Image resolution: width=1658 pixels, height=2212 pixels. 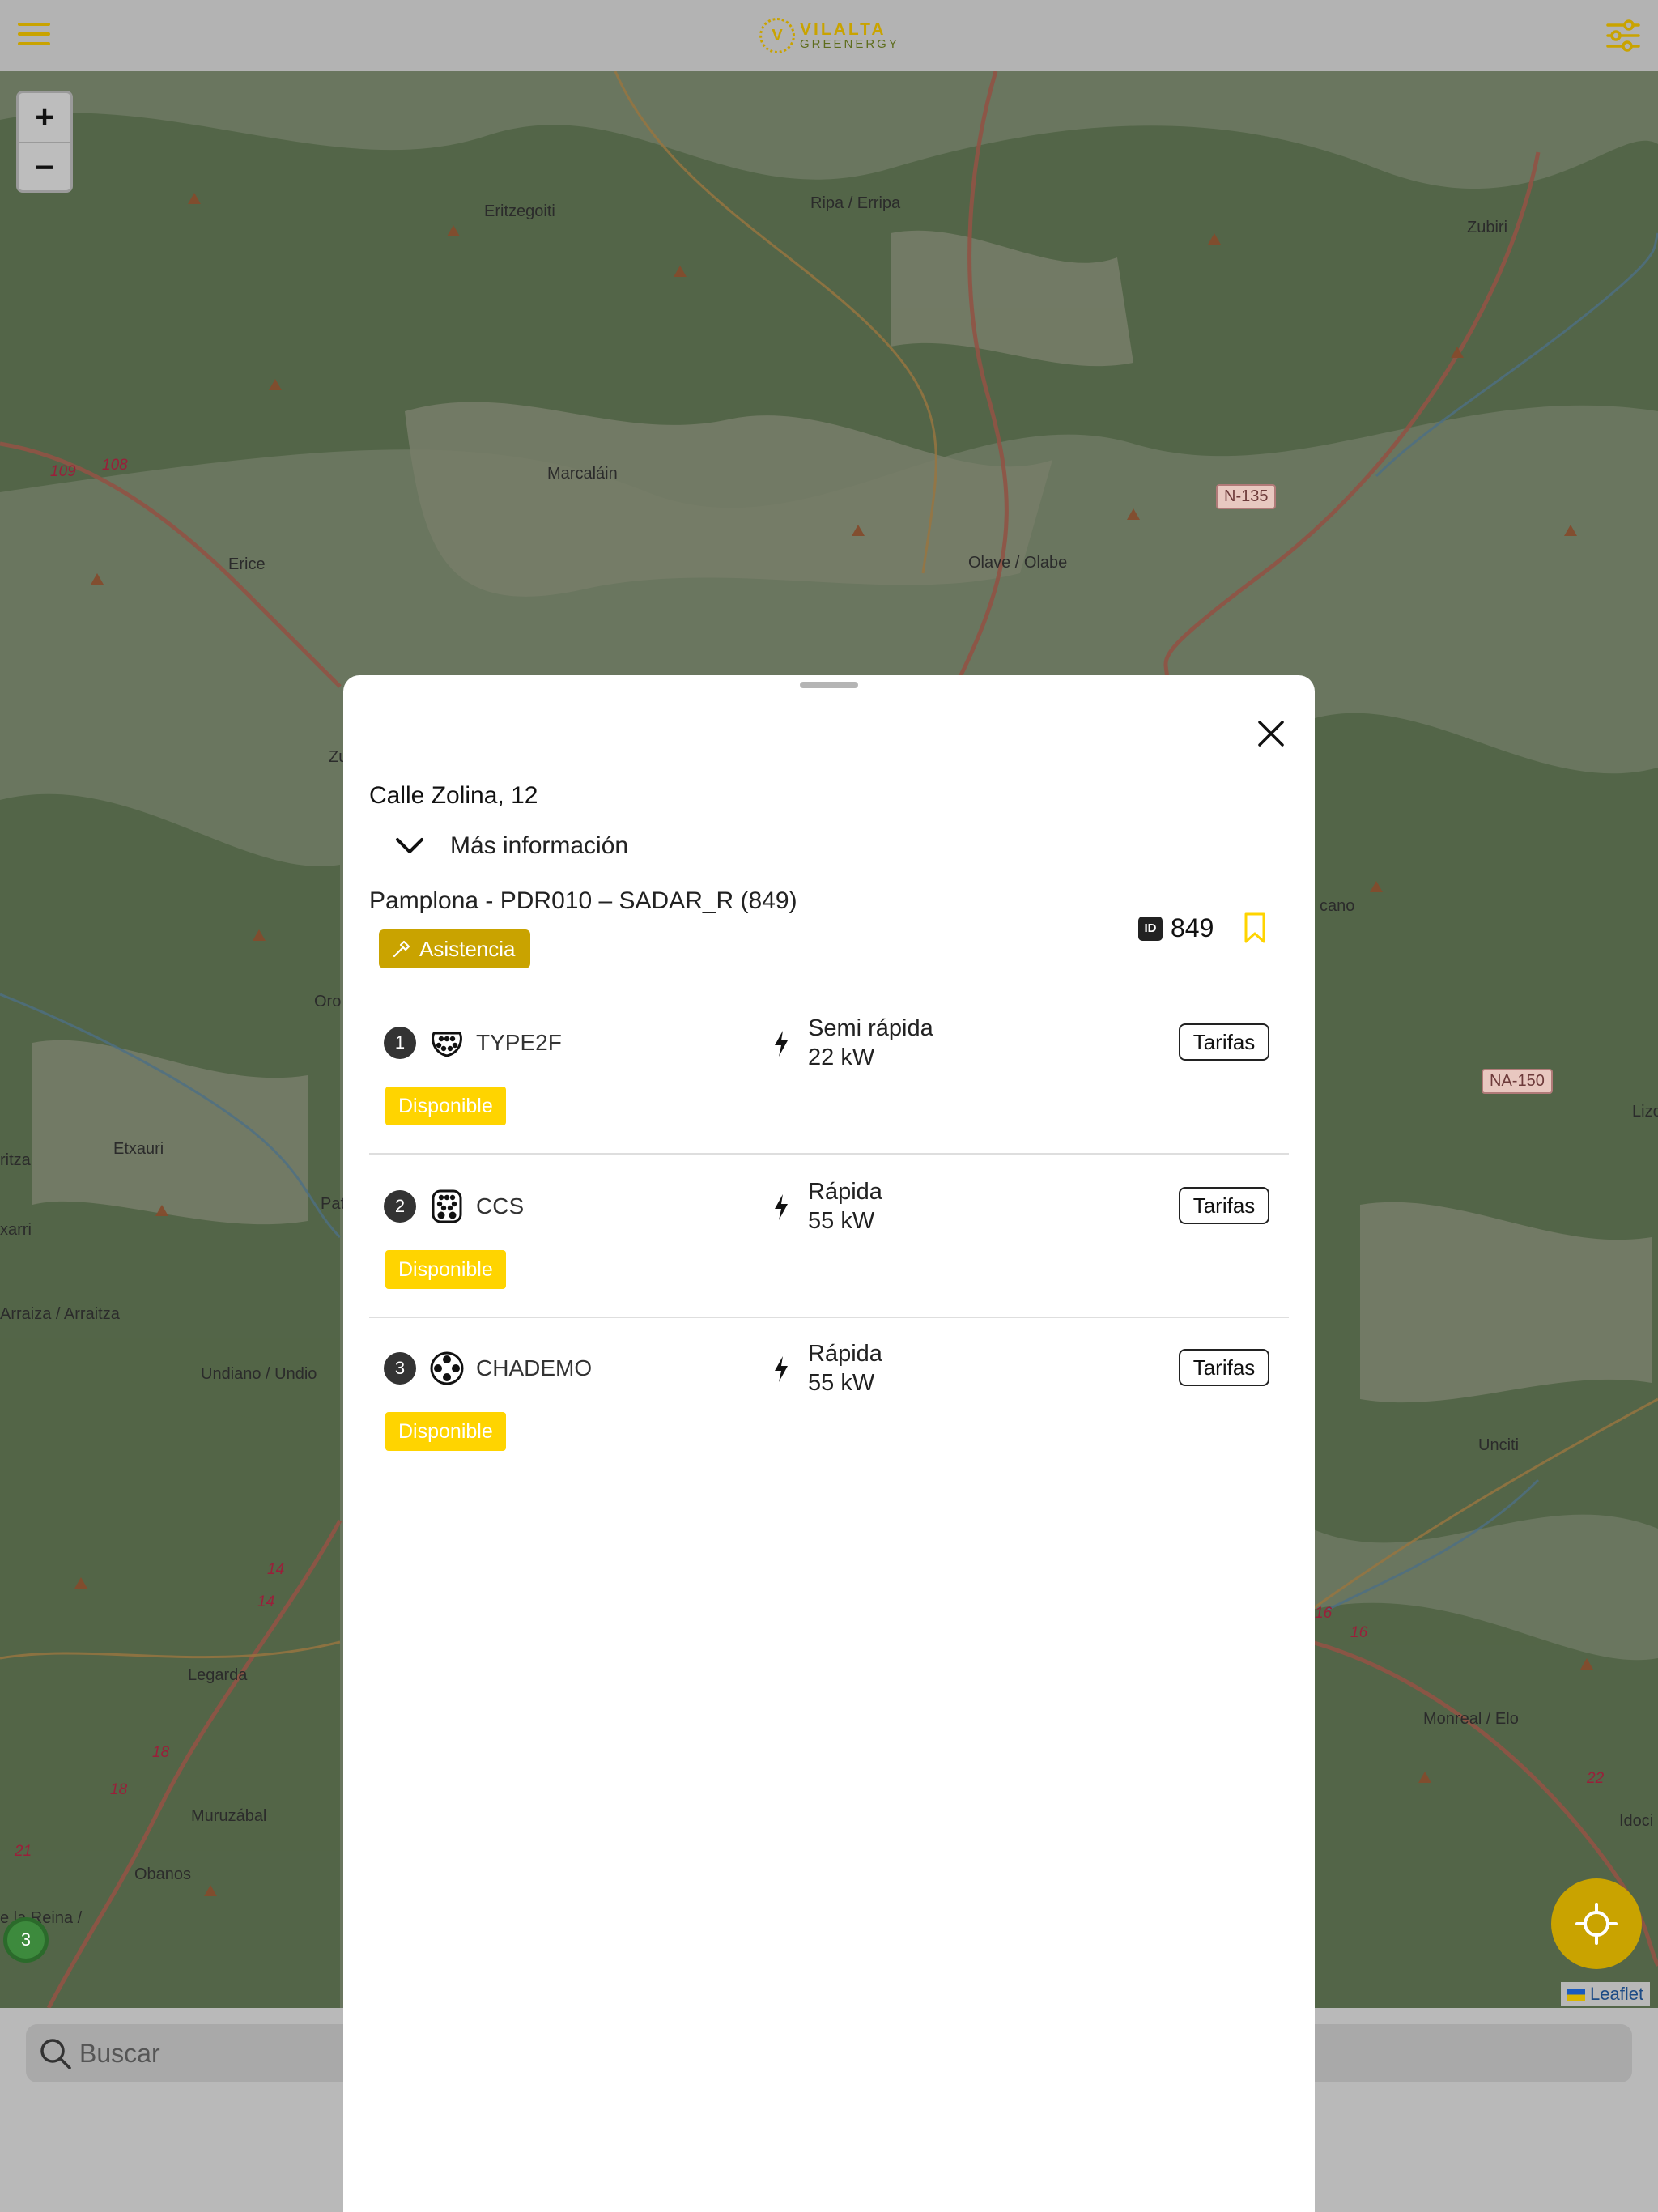 What do you see at coordinates (328, 1002) in the screenshot?
I see `map-place-label: Oro` at bounding box center [328, 1002].